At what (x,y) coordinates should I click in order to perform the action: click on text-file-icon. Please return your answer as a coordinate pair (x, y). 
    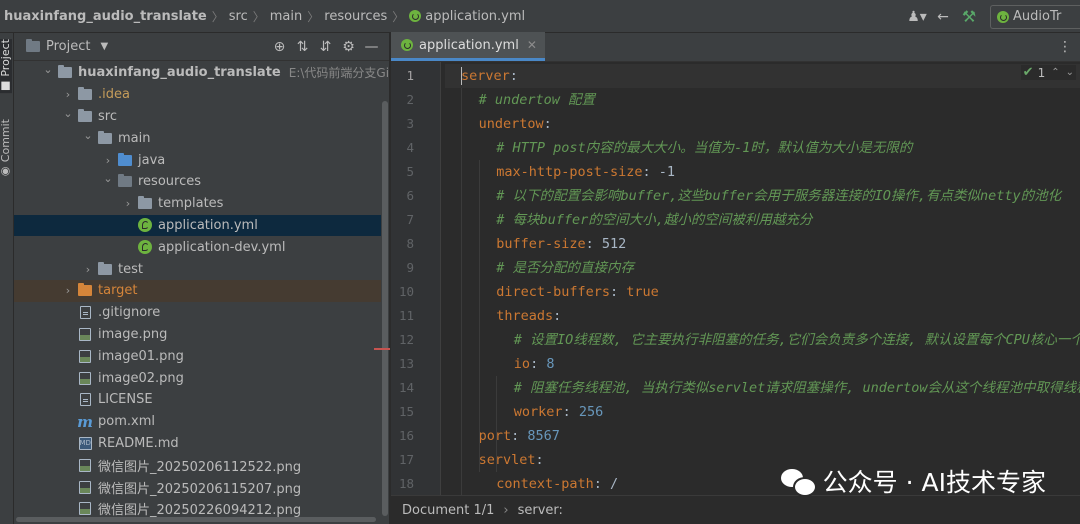
    Looking at the image, I should click on (85, 313).